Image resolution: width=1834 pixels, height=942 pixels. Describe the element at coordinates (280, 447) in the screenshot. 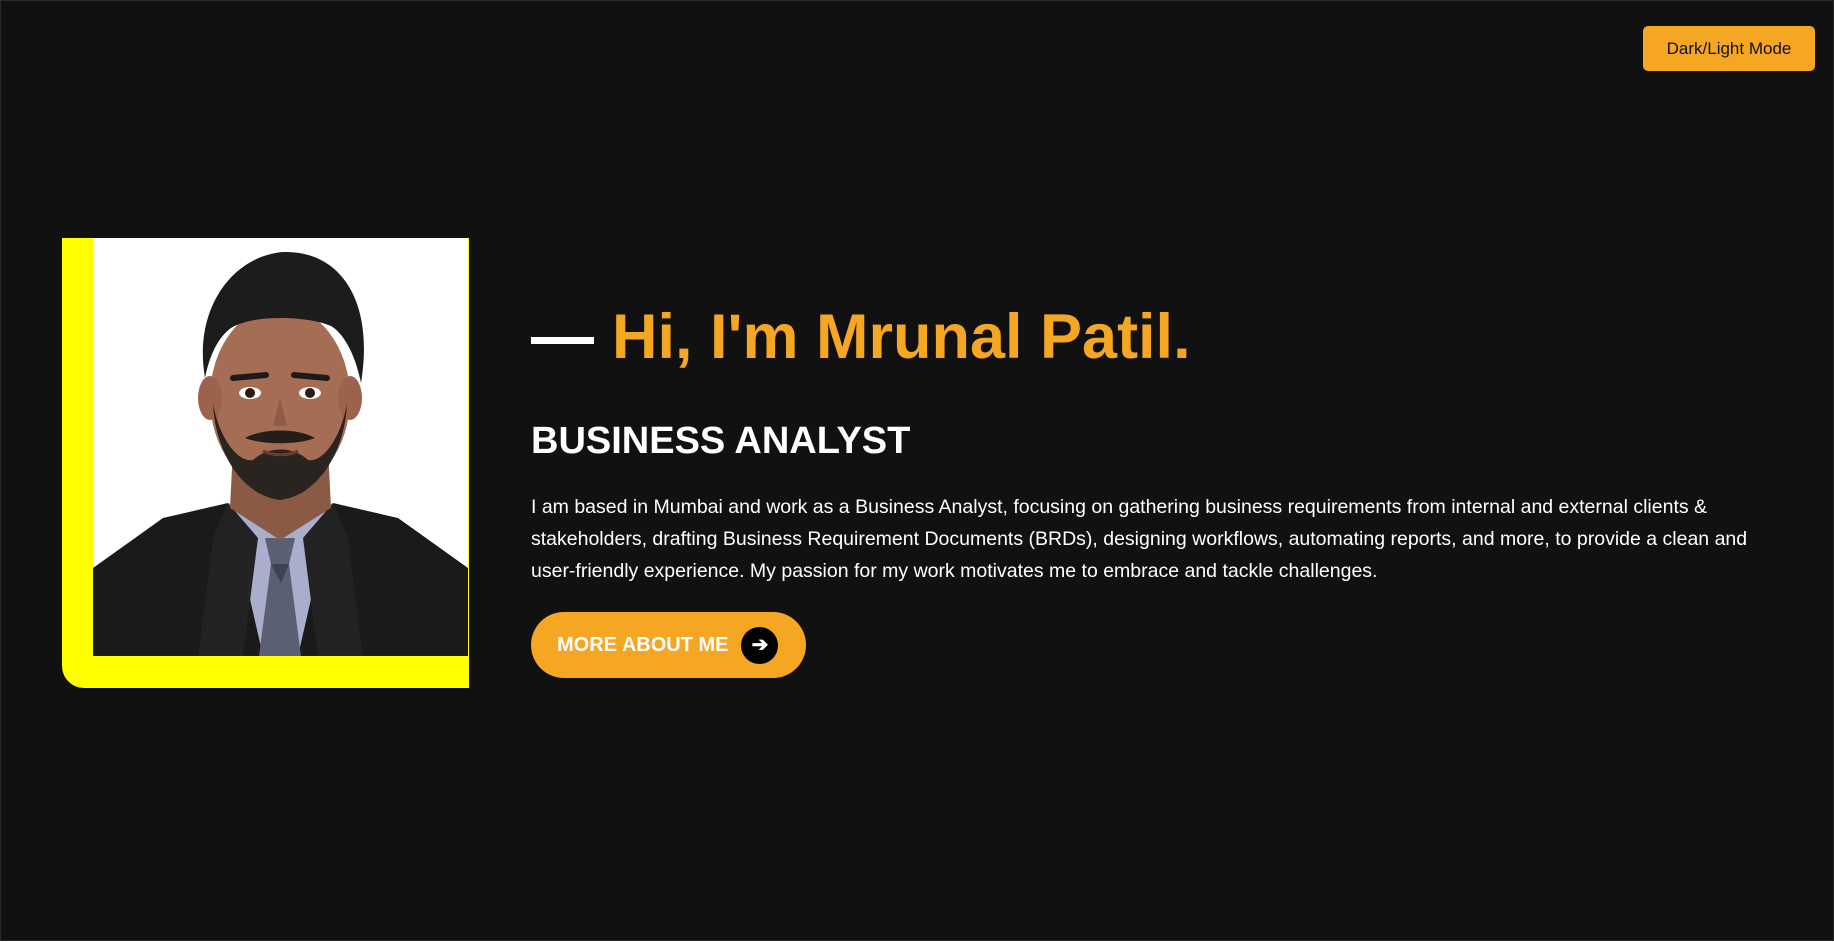

I see `profile-photo` at that location.